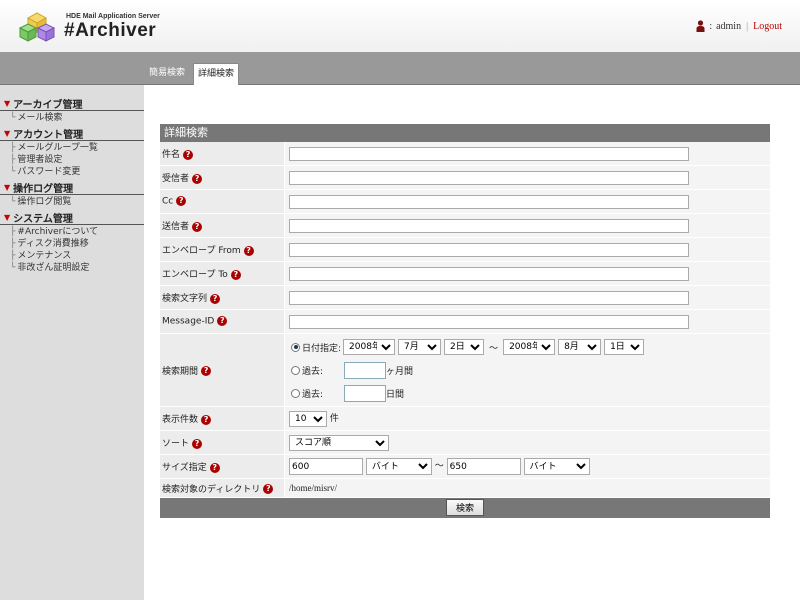  What do you see at coordinates (529, 347) in the screenshot?
I see `to-year-select: 2008年` at bounding box center [529, 347].